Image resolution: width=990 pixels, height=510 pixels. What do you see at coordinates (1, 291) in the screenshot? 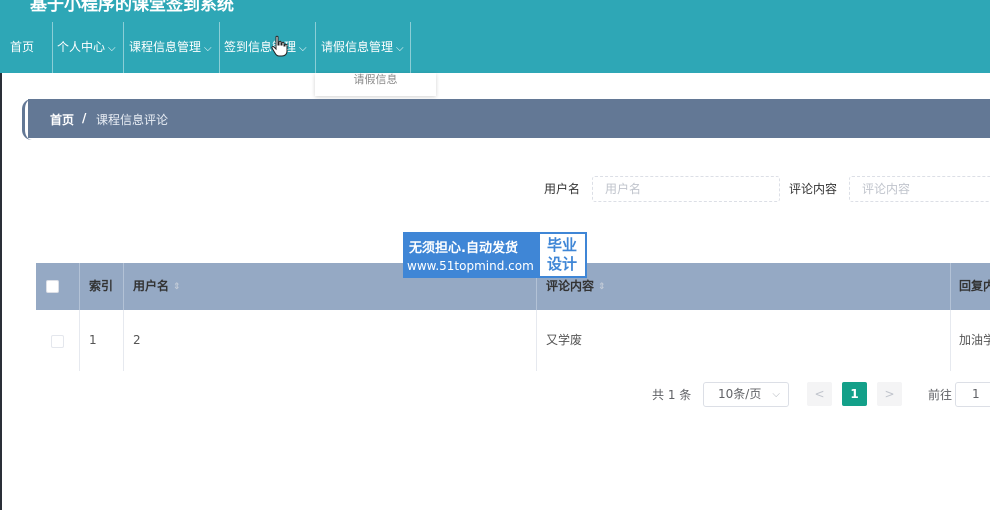
I see `left-edge` at bounding box center [1, 291].